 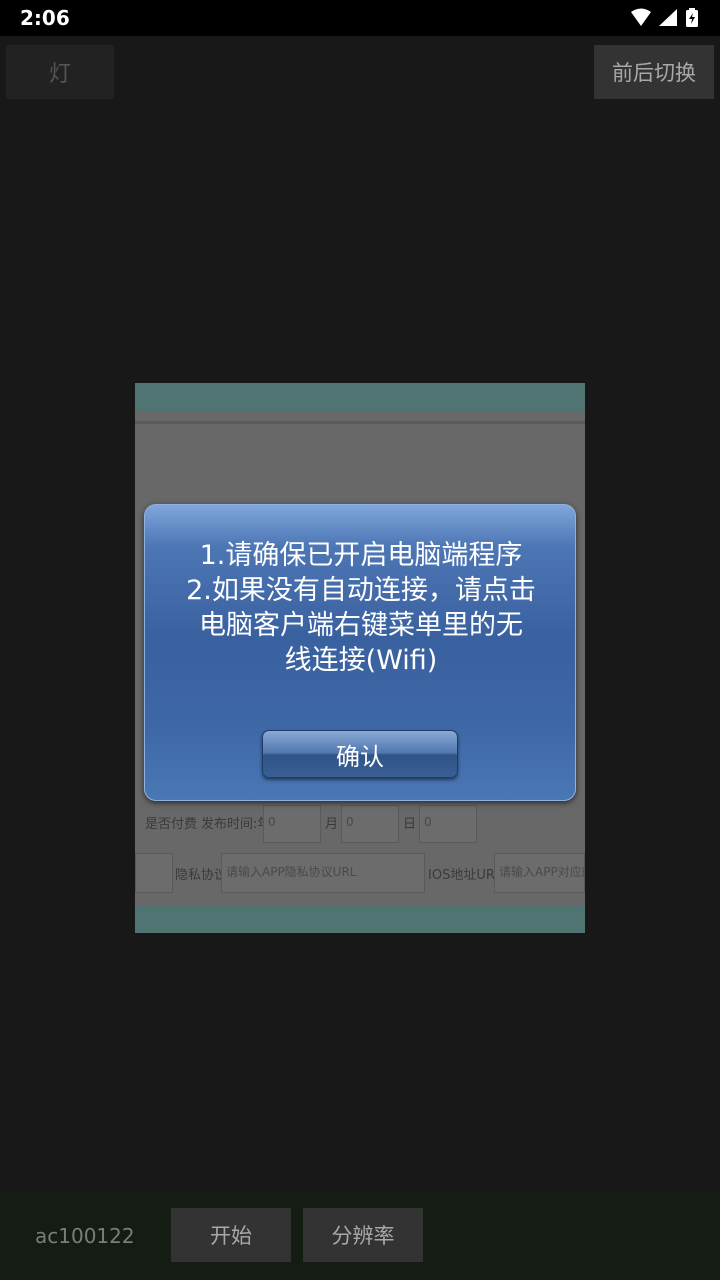 What do you see at coordinates (465, 875) in the screenshot?
I see `preview-ios-label: IOS地址URL` at bounding box center [465, 875].